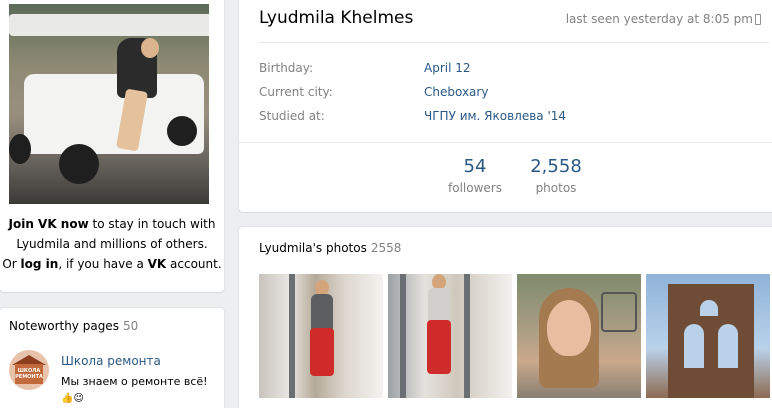 The width and height of the screenshot is (772, 408). I want to click on info-label: Current city:, so click(296, 92).